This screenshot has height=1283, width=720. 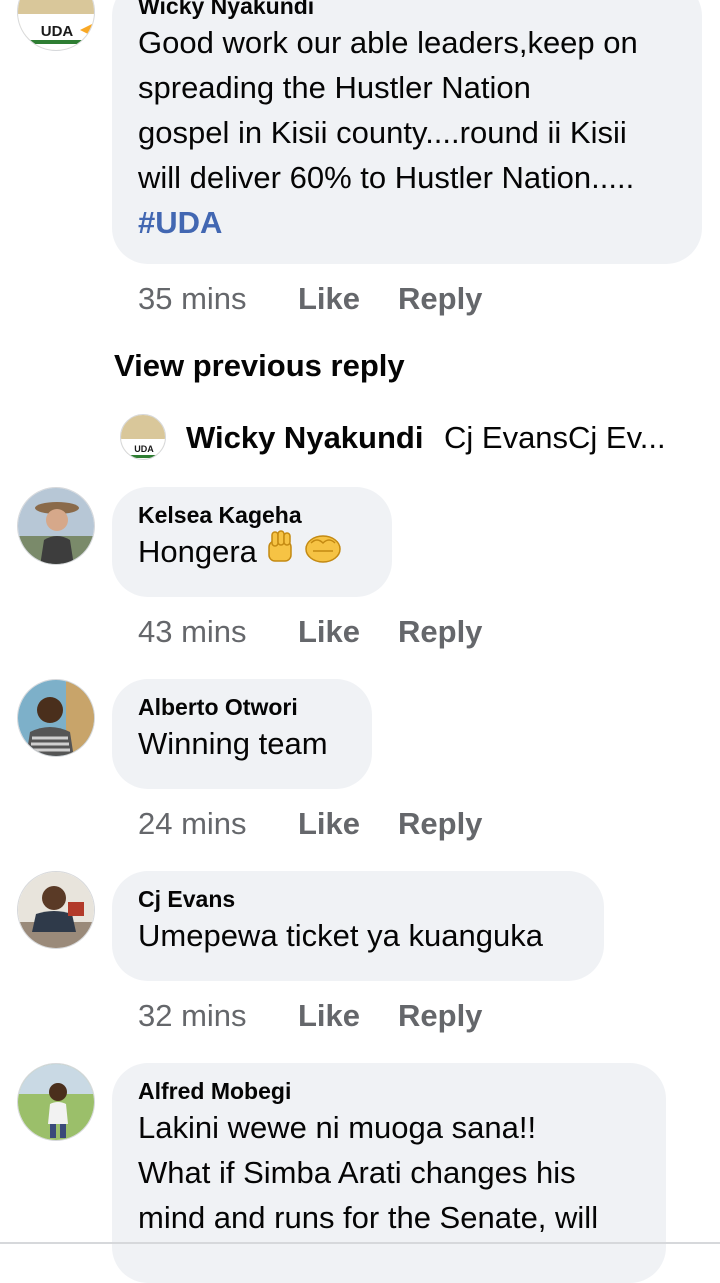 I want to click on comment-bubble: Cj Evans Umepewa ticket ya kuanguka, so click(x=358, y=926).